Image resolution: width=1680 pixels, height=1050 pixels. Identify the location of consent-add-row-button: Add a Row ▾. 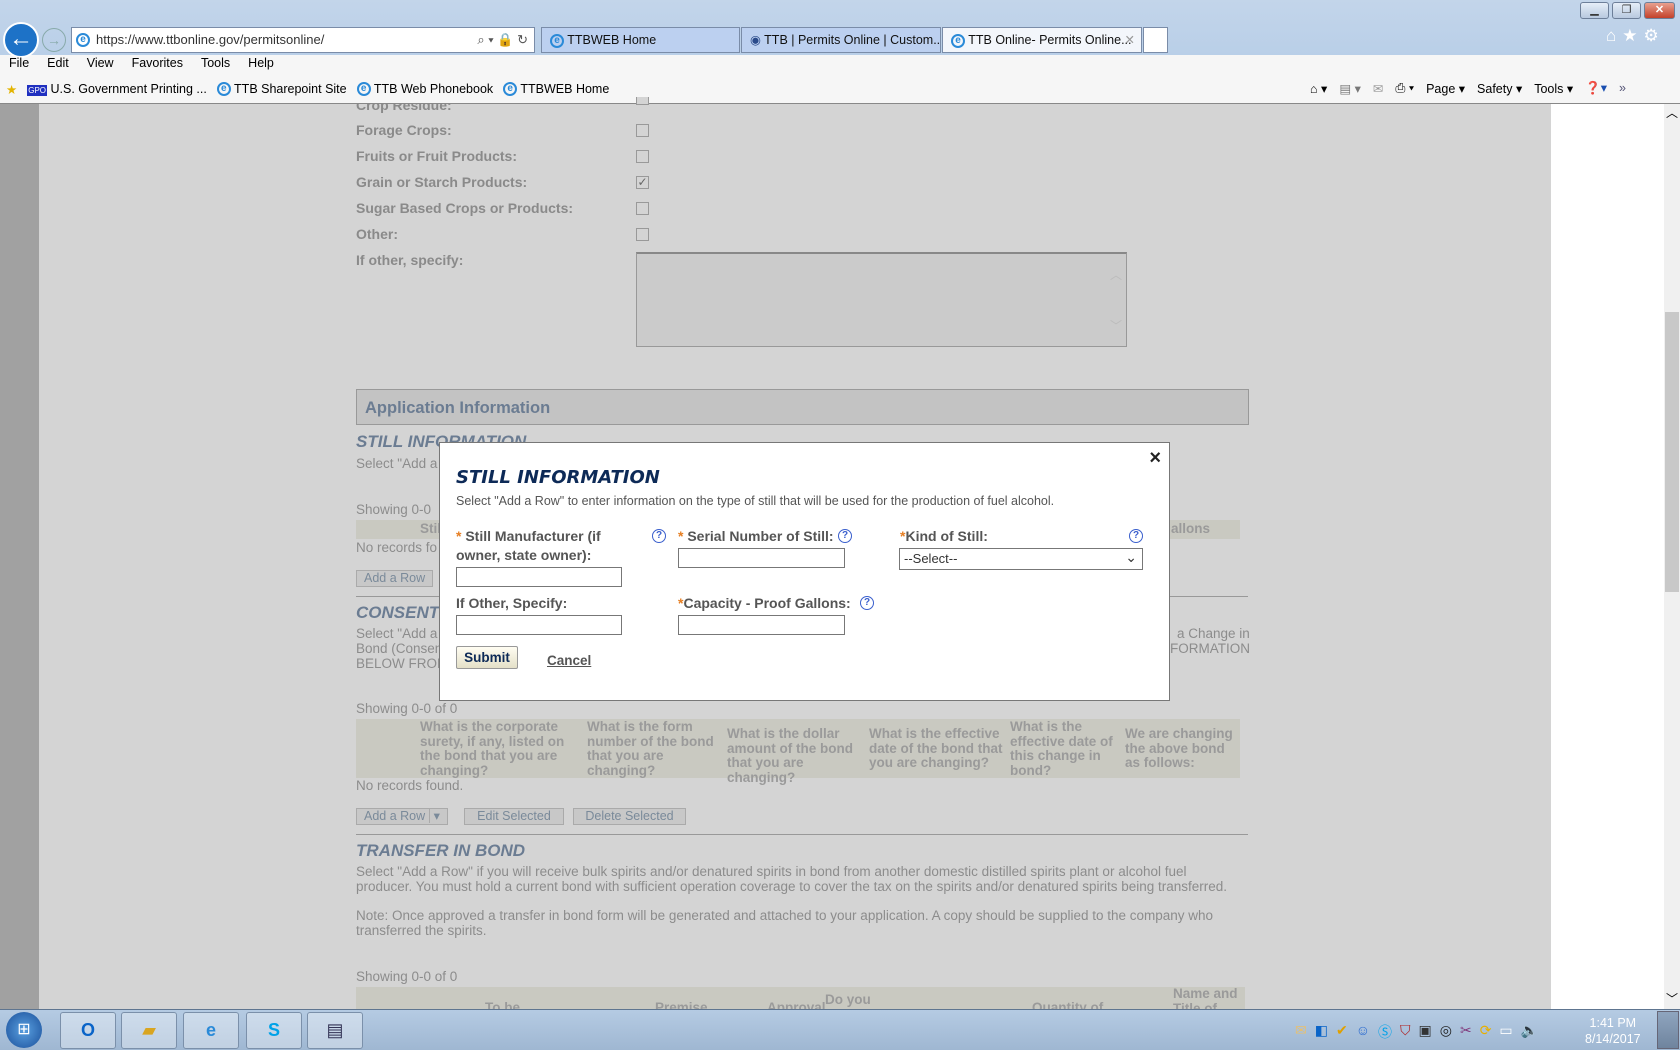
(402, 816).